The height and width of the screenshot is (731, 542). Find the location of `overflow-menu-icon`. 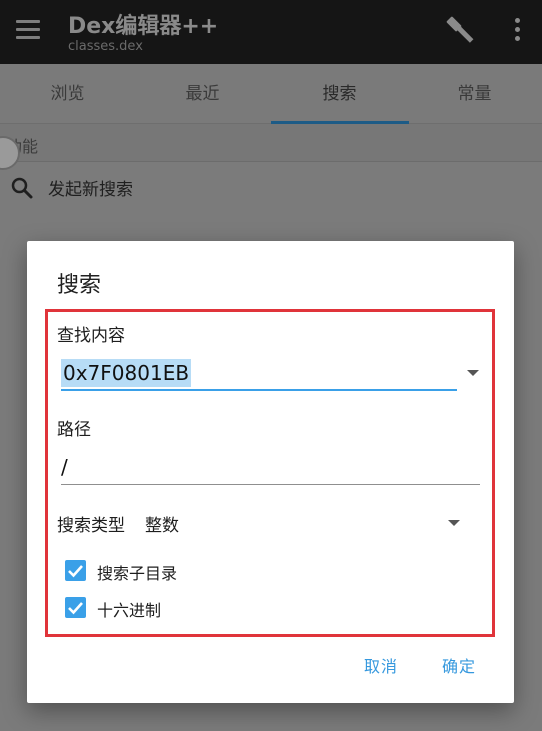

overflow-menu-icon is located at coordinates (518, 31).